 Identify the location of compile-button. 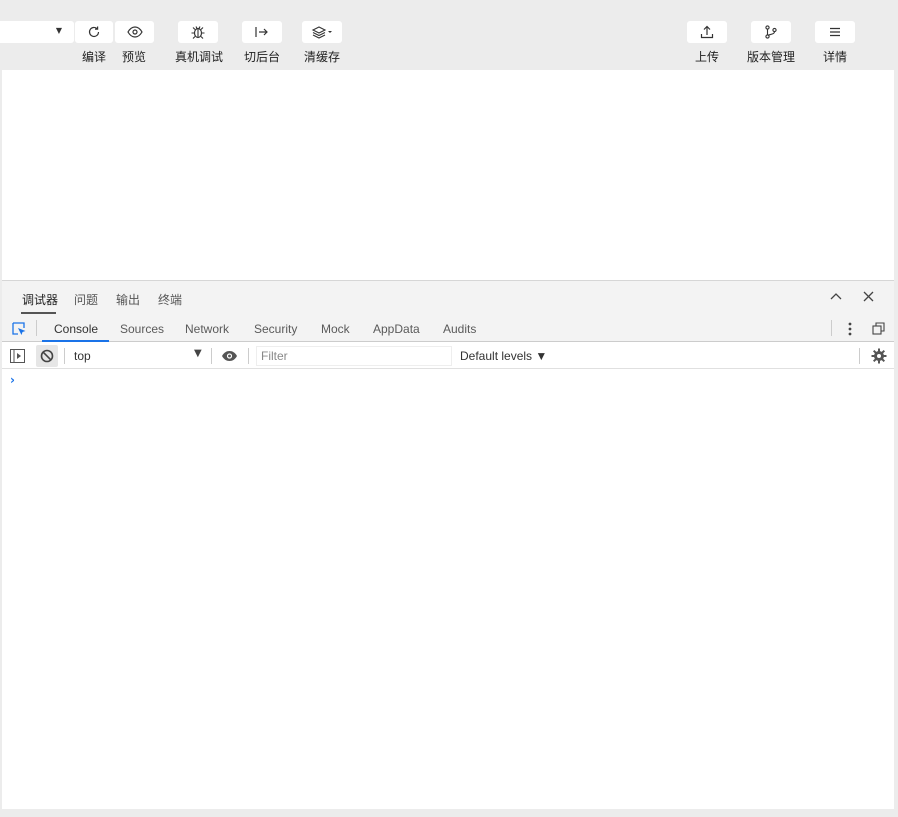
(94, 32).